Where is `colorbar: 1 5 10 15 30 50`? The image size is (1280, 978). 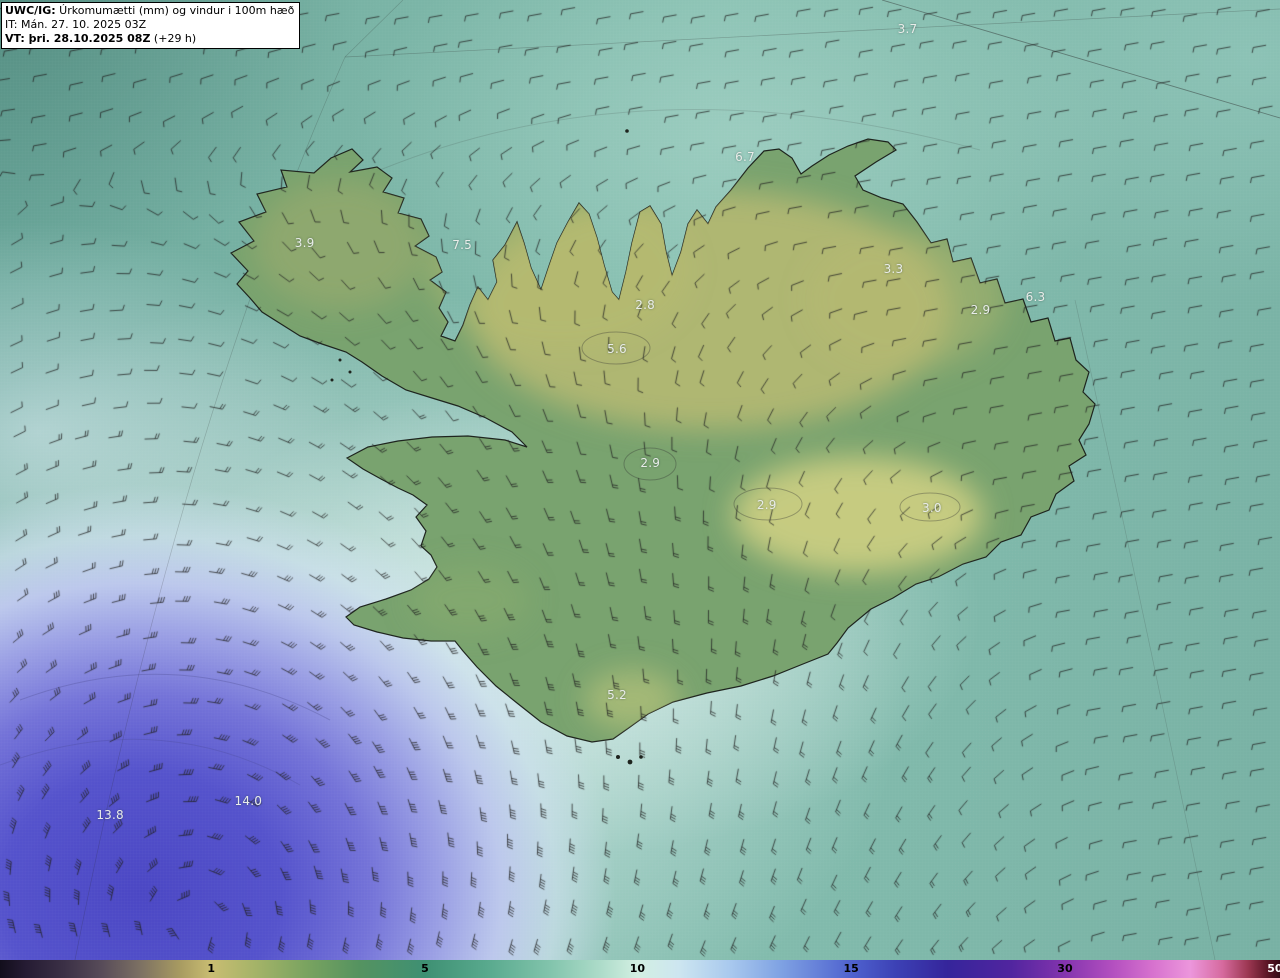 colorbar: 1 5 10 15 30 50 is located at coordinates (640, 969).